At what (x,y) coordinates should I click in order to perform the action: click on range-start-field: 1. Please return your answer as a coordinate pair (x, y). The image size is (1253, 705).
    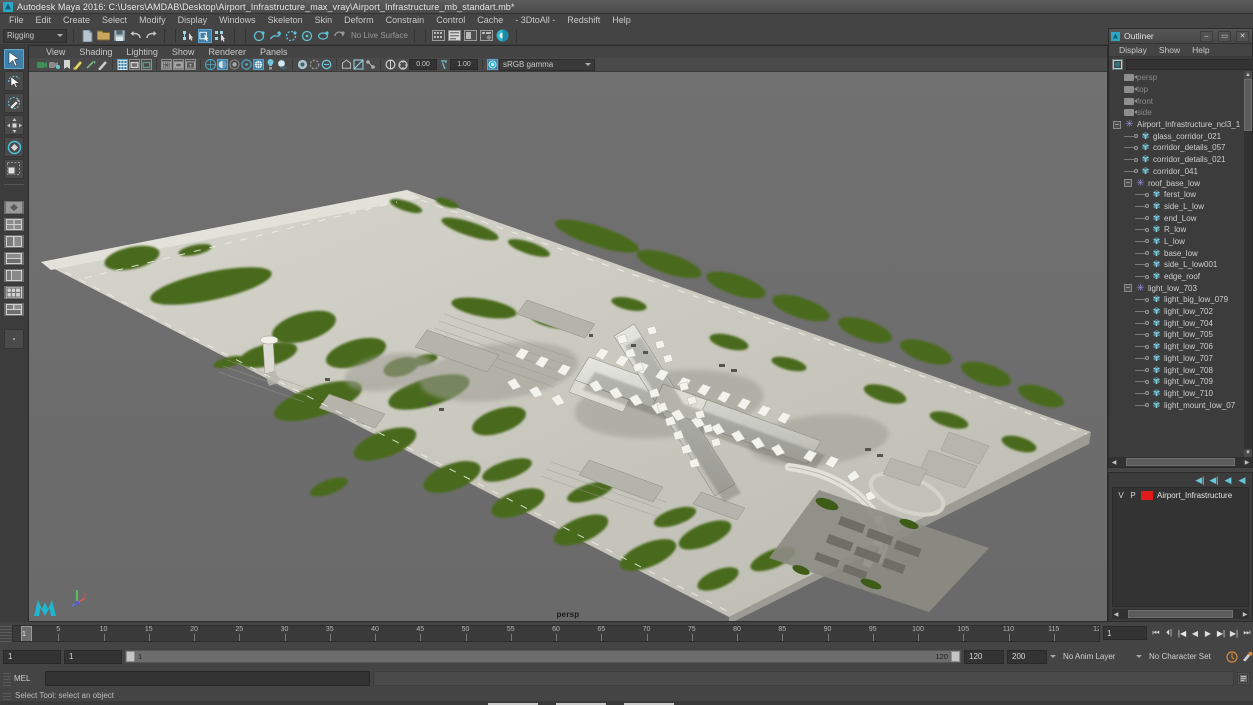
    Looking at the image, I should click on (93, 656).